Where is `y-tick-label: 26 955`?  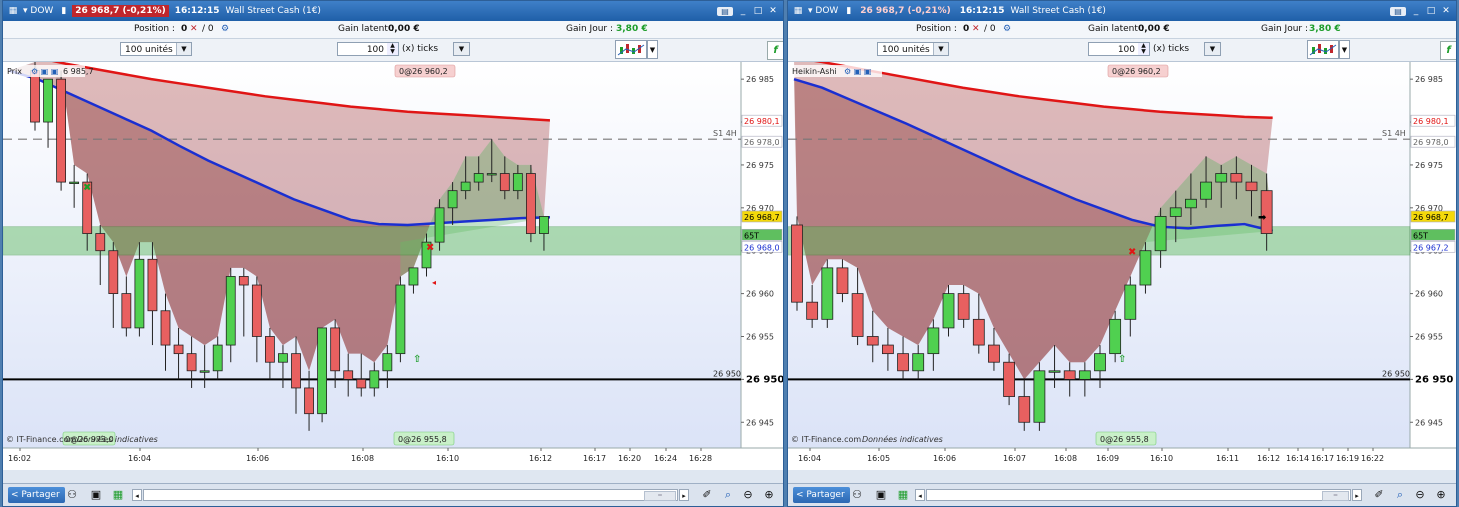
y-tick-label: 26 955 is located at coordinates (1429, 336).